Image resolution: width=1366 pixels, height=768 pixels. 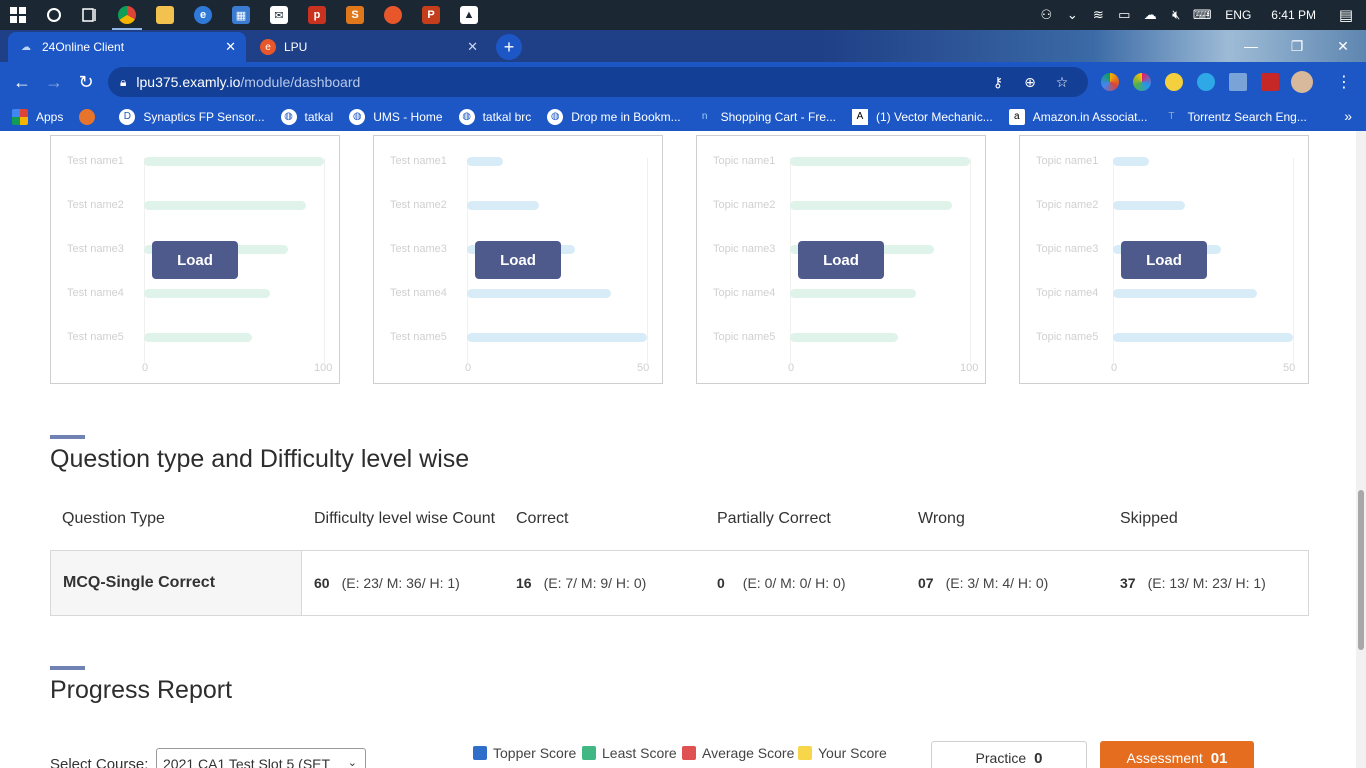 What do you see at coordinates (288, 116) in the screenshot?
I see `globe-icon: ◍` at bounding box center [288, 116].